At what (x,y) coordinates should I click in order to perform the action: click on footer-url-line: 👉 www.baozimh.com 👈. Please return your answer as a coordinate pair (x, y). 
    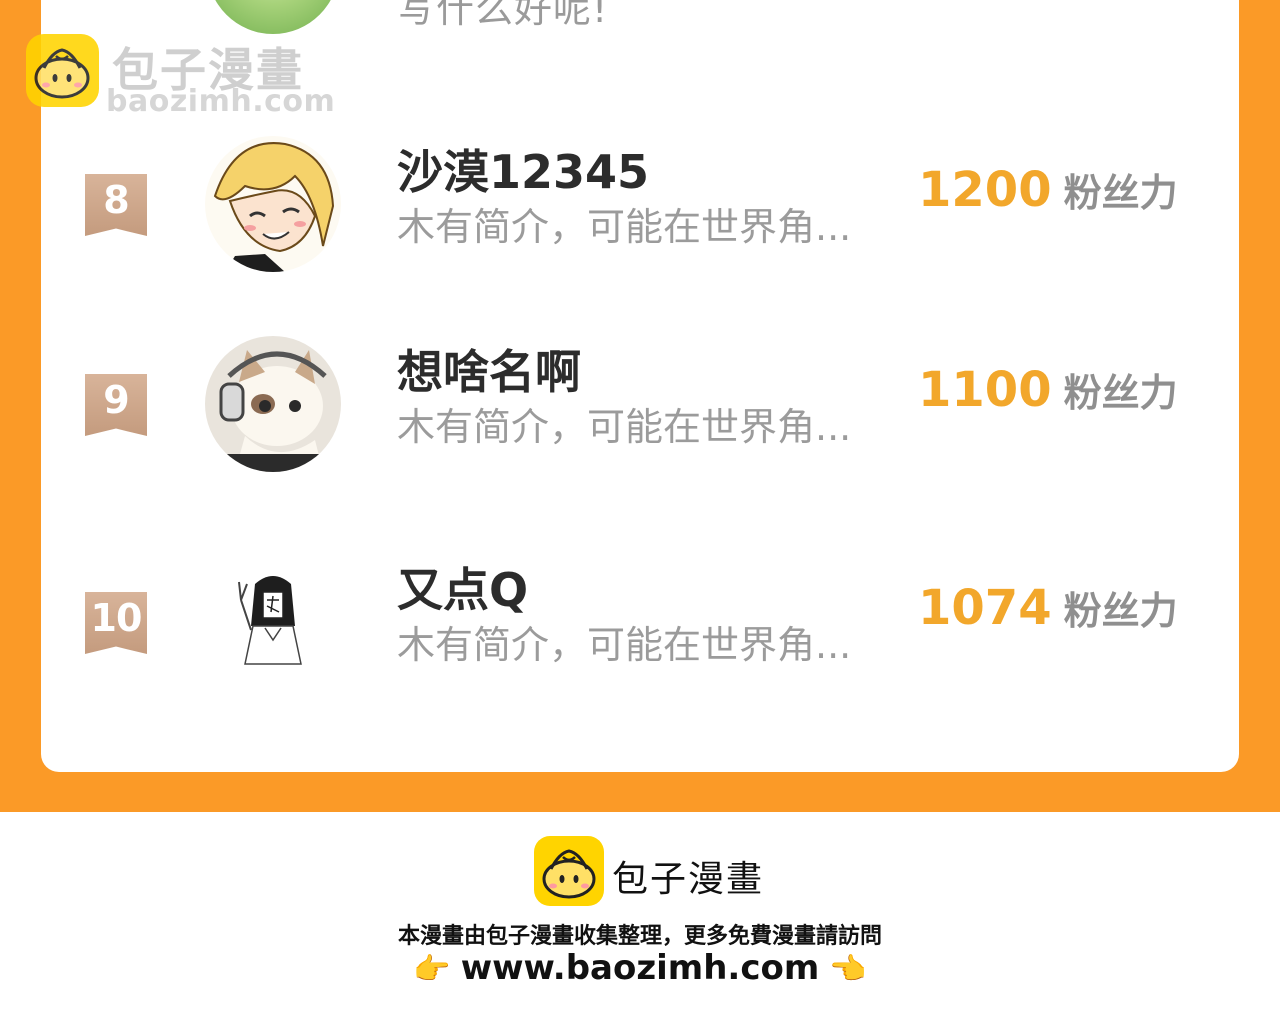
    Looking at the image, I should click on (640, 968).